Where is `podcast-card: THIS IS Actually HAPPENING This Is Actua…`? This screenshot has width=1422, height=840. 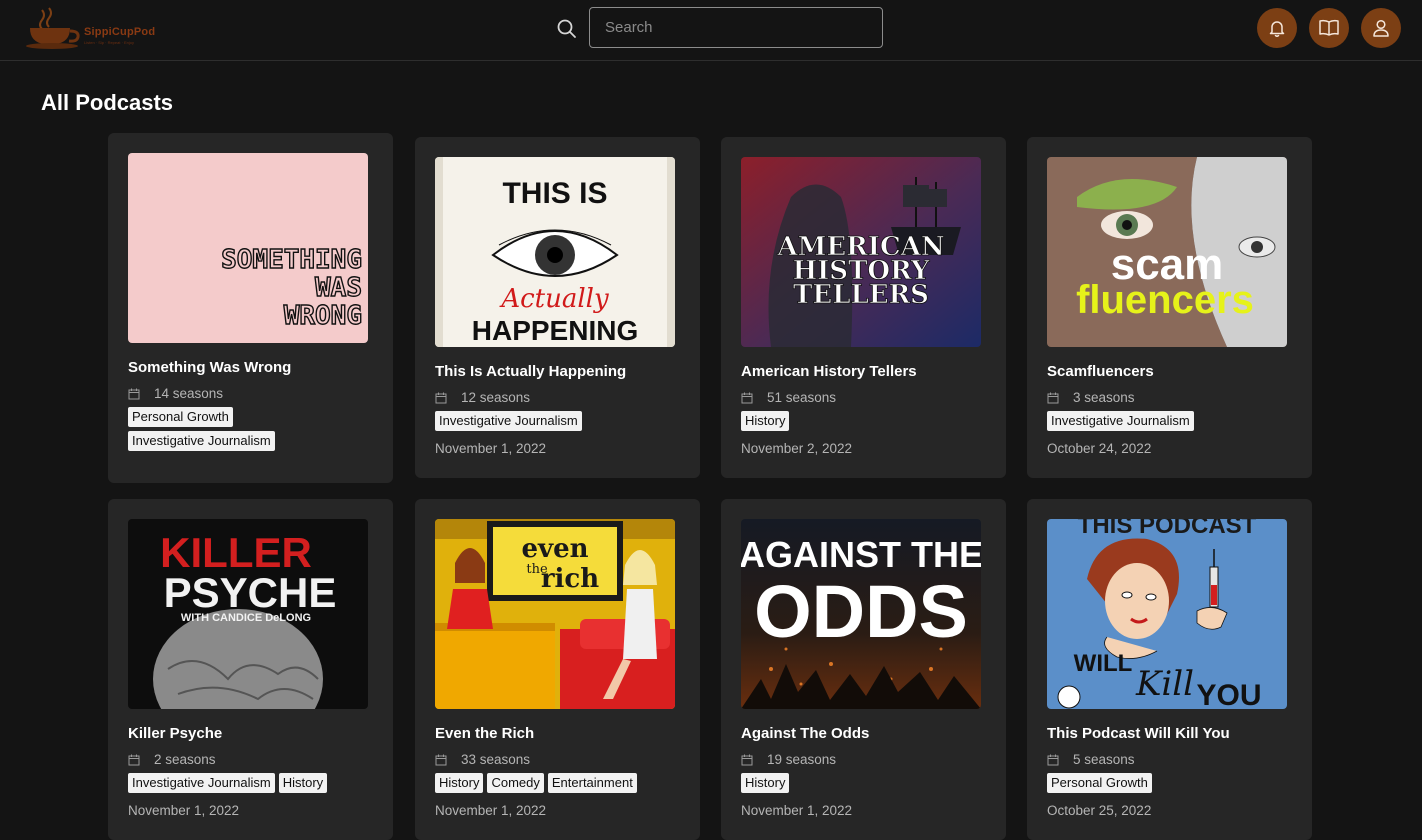 podcast-card: THIS IS Actually HAPPENING This Is Actua… is located at coordinates (557, 307).